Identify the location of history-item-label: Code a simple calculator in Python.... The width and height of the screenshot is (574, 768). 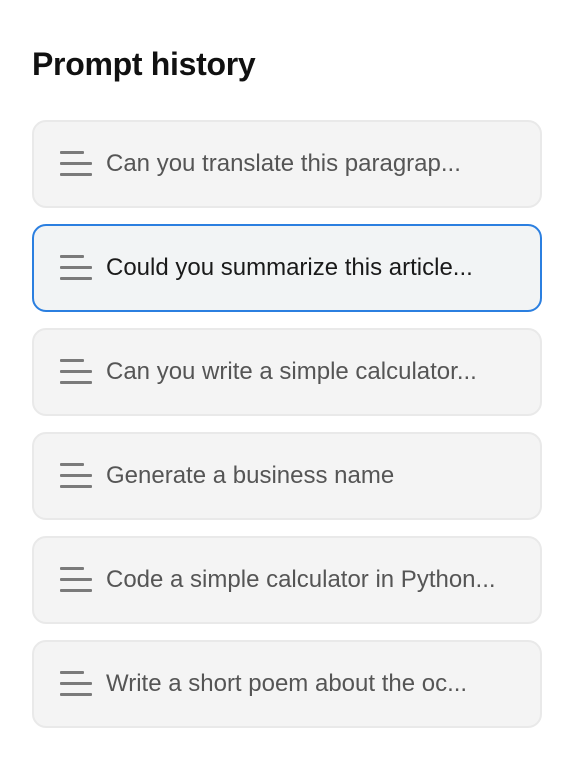
(301, 579).